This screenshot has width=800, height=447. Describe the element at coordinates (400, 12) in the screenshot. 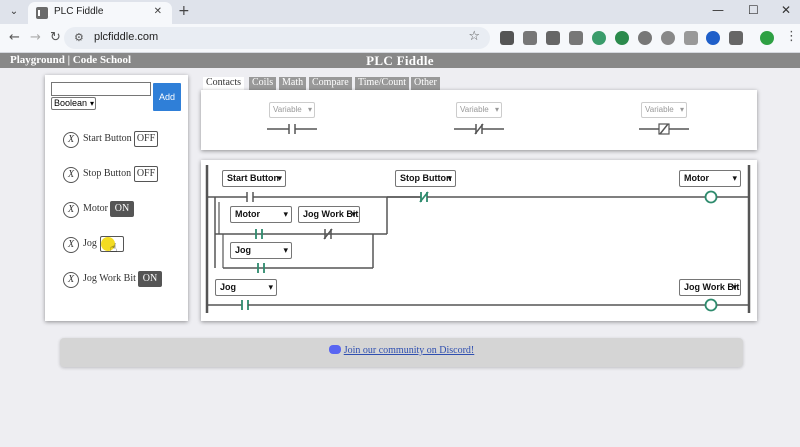

I see `browser-tab-strip: ⌄ PLC Fiddle ✕ + — ☐ ✕` at that location.